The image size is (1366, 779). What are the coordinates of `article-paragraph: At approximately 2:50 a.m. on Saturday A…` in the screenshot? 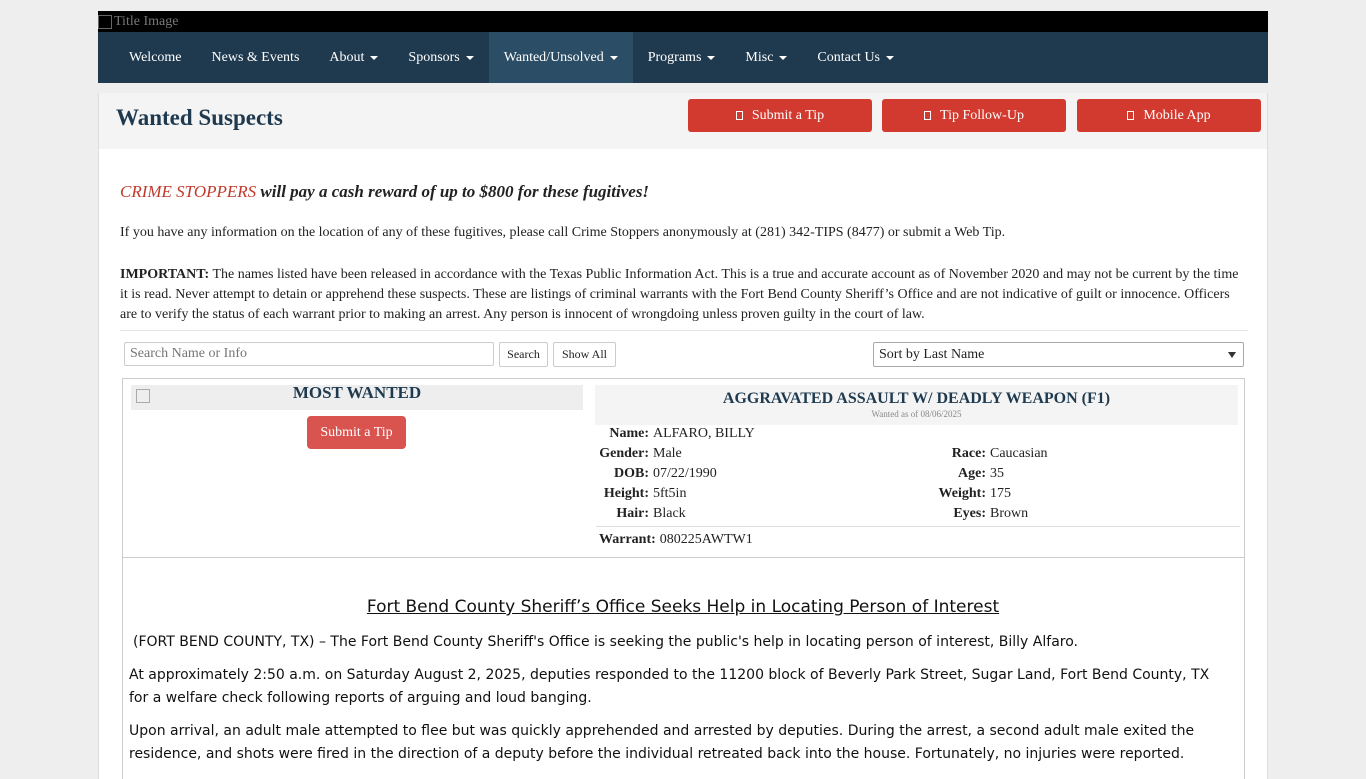 It's located at (669, 686).